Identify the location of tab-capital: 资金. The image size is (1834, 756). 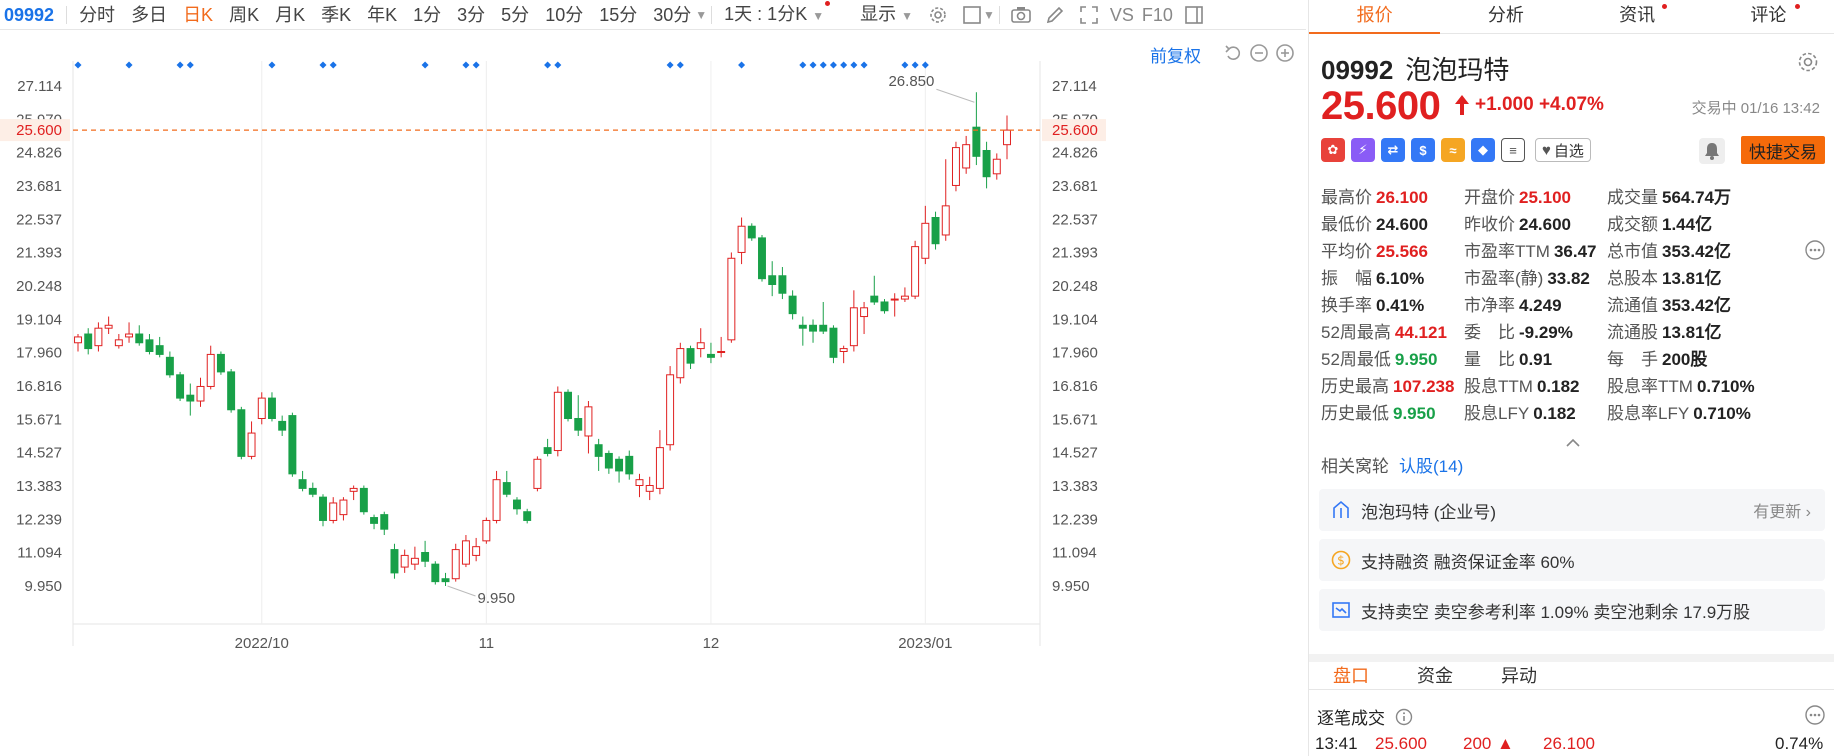
(1435, 675).